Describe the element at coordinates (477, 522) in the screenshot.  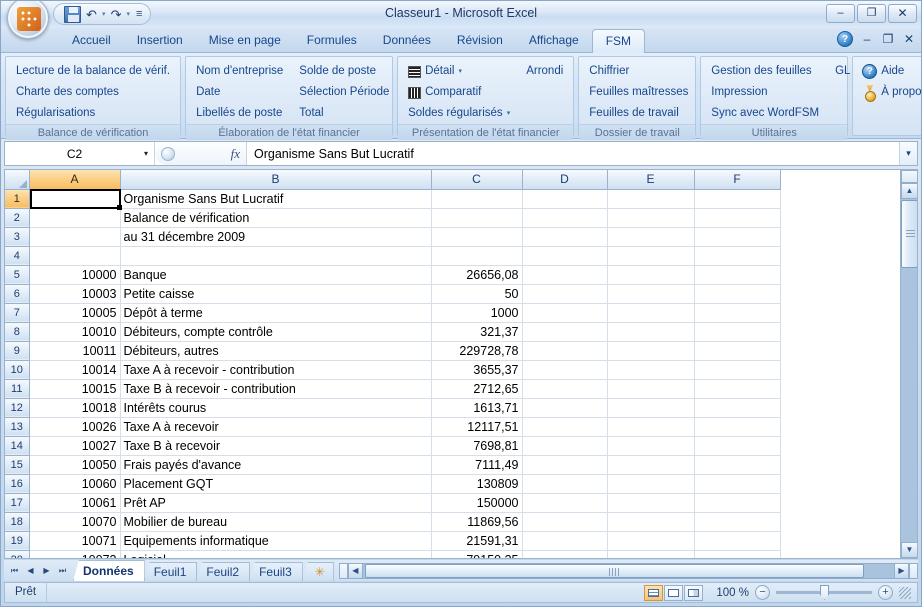
I see `cell-C18: 11869,56` at that location.